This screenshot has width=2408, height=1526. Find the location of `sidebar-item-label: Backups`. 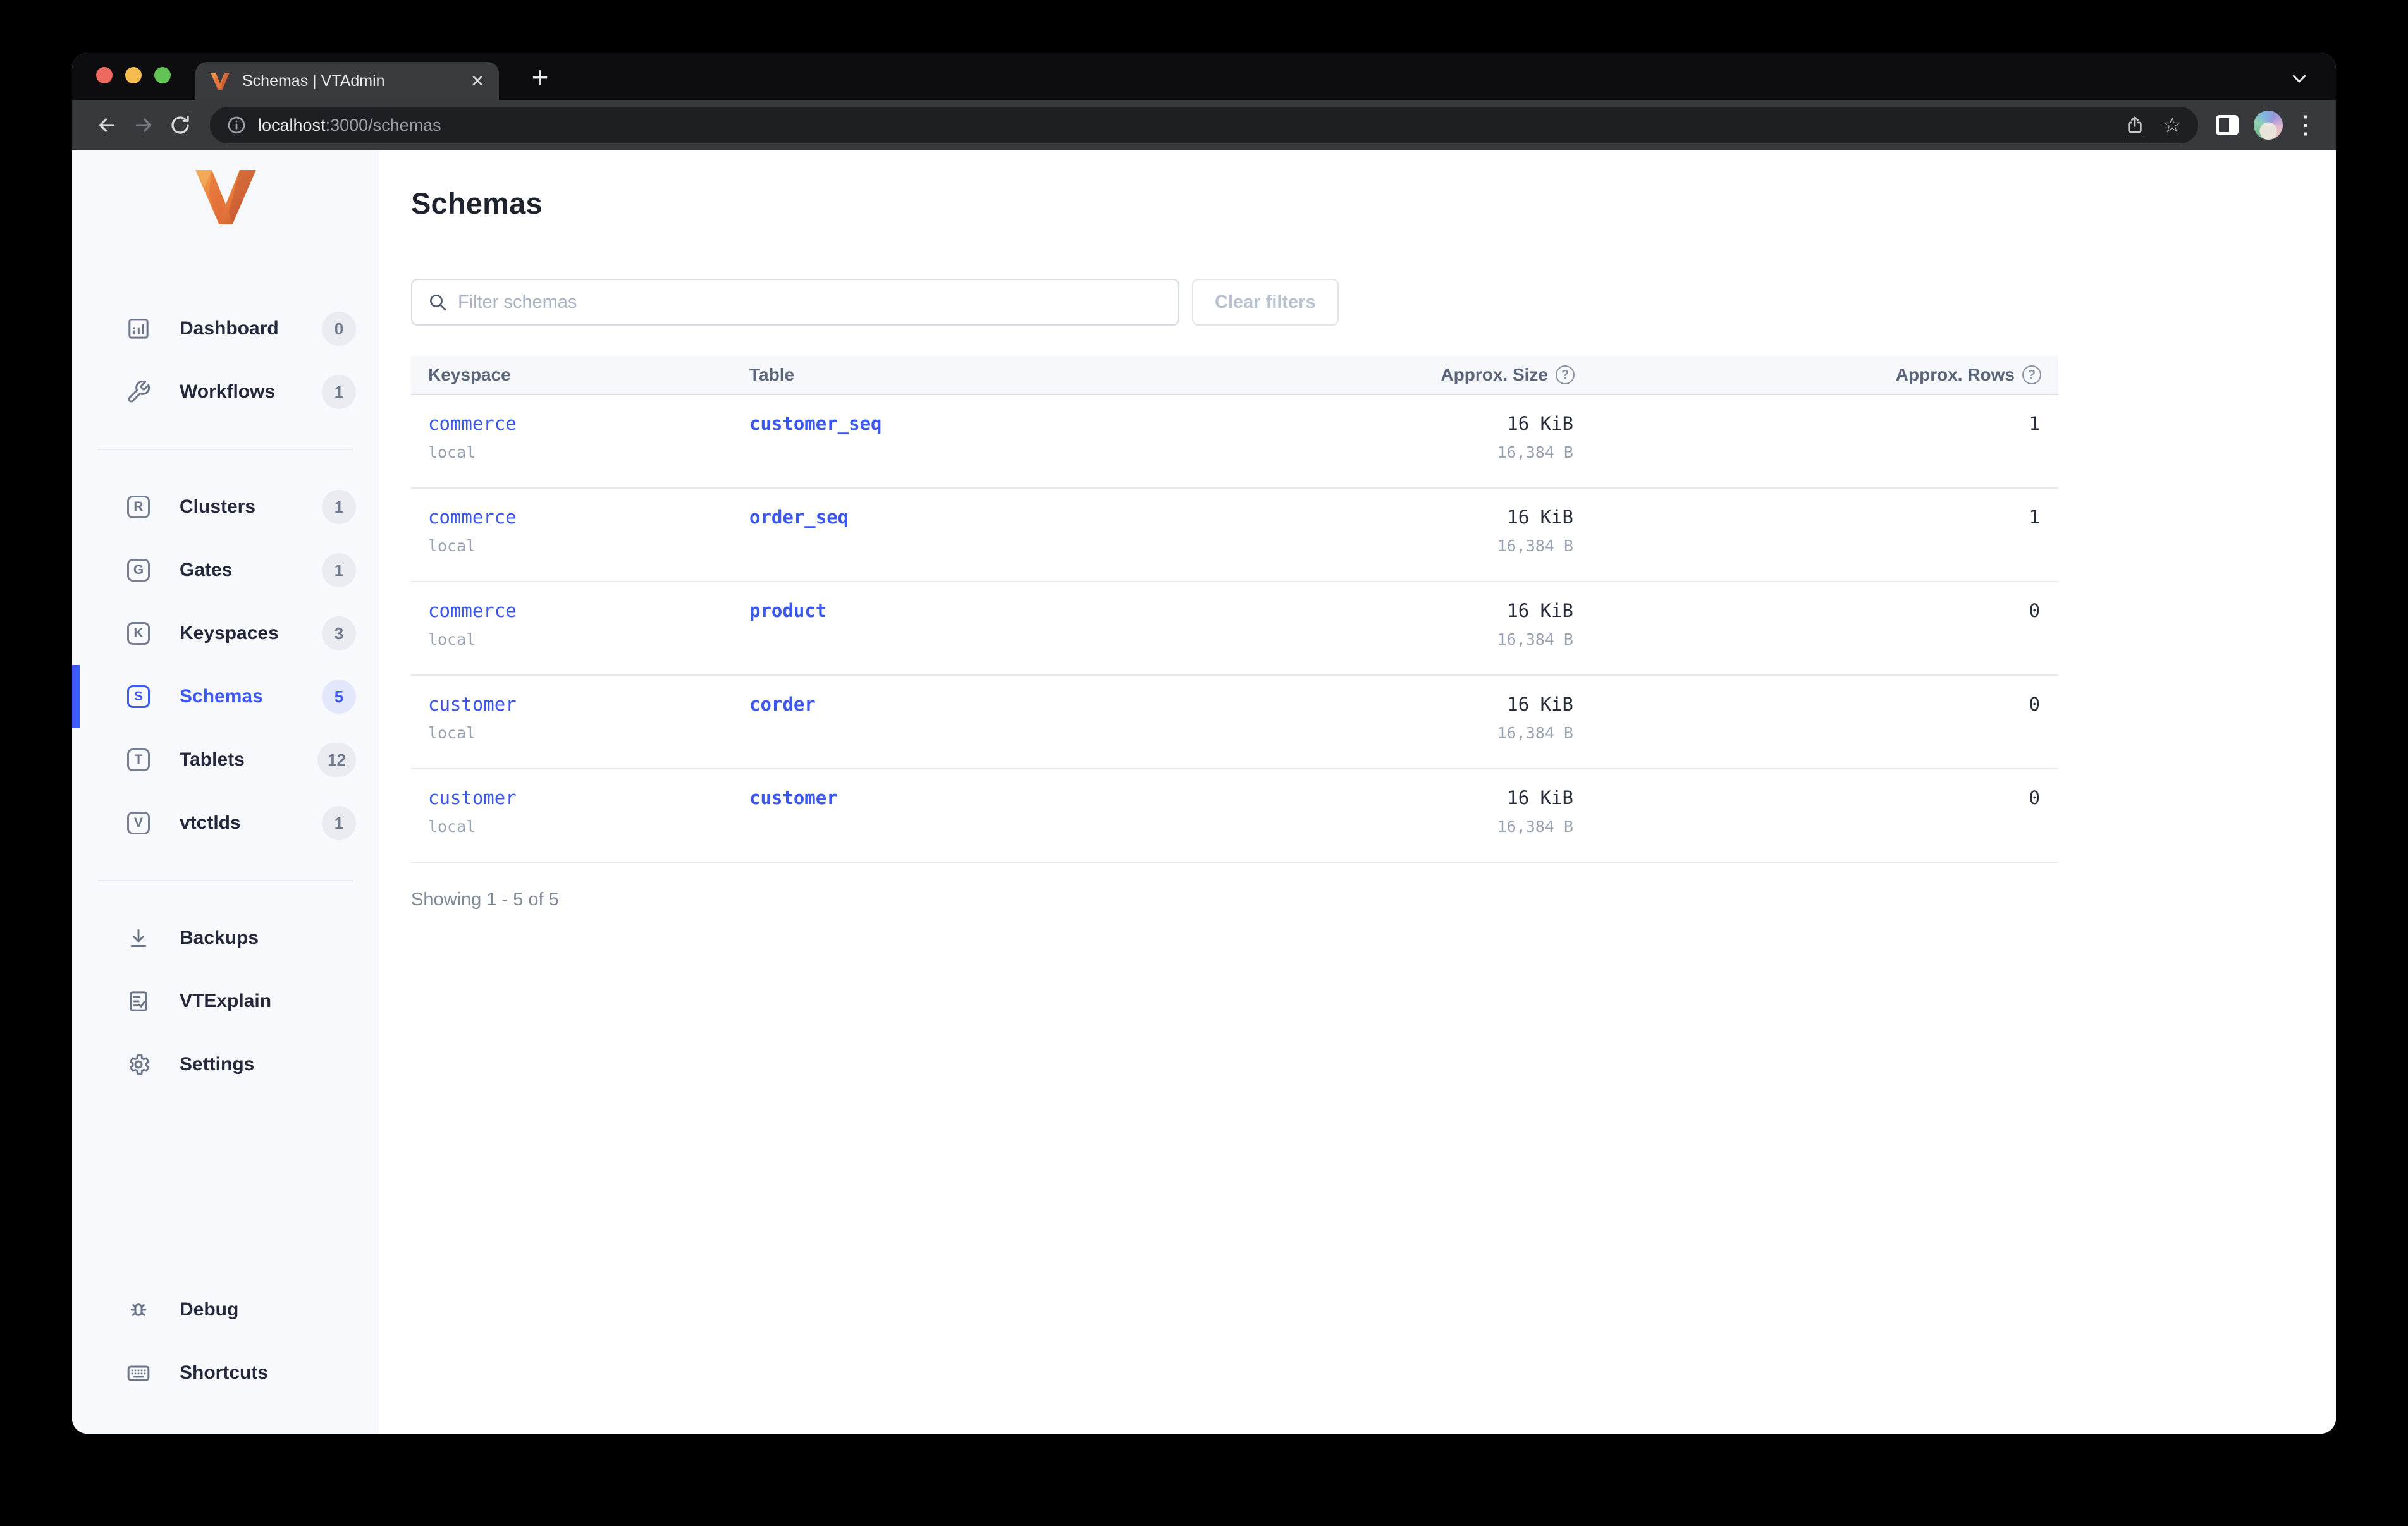

sidebar-item-label: Backups is located at coordinates (219, 937).